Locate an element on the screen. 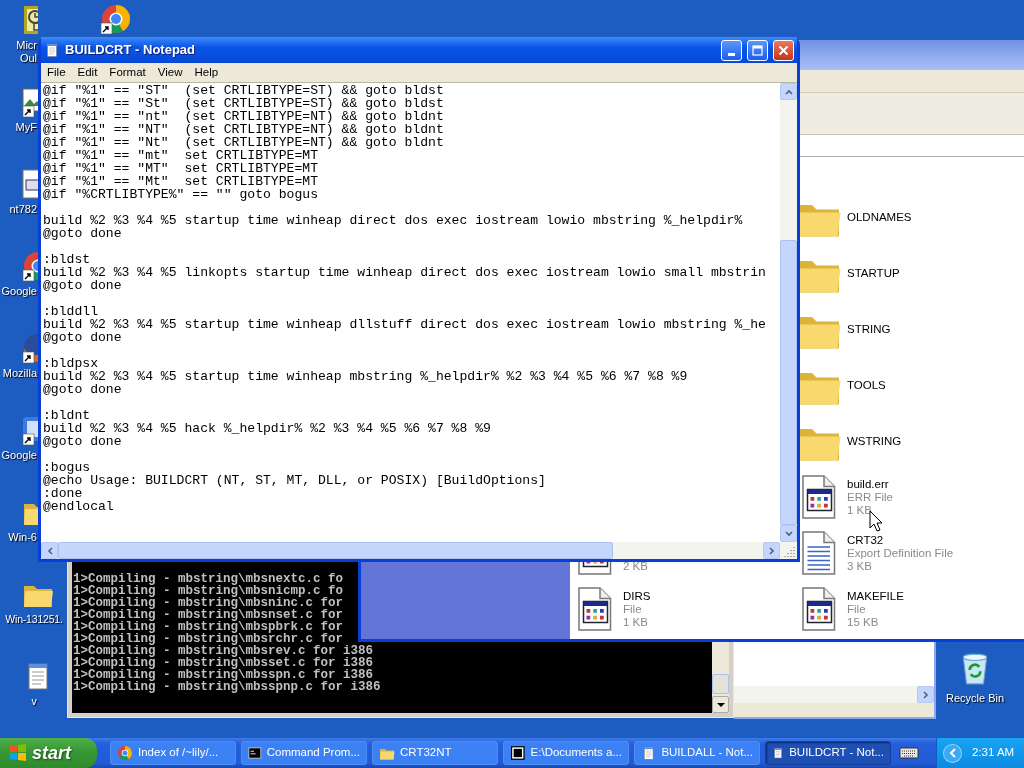 The width and height of the screenshot is (1024, 768). file-name: DIRS is located at coordinates (637, 596).